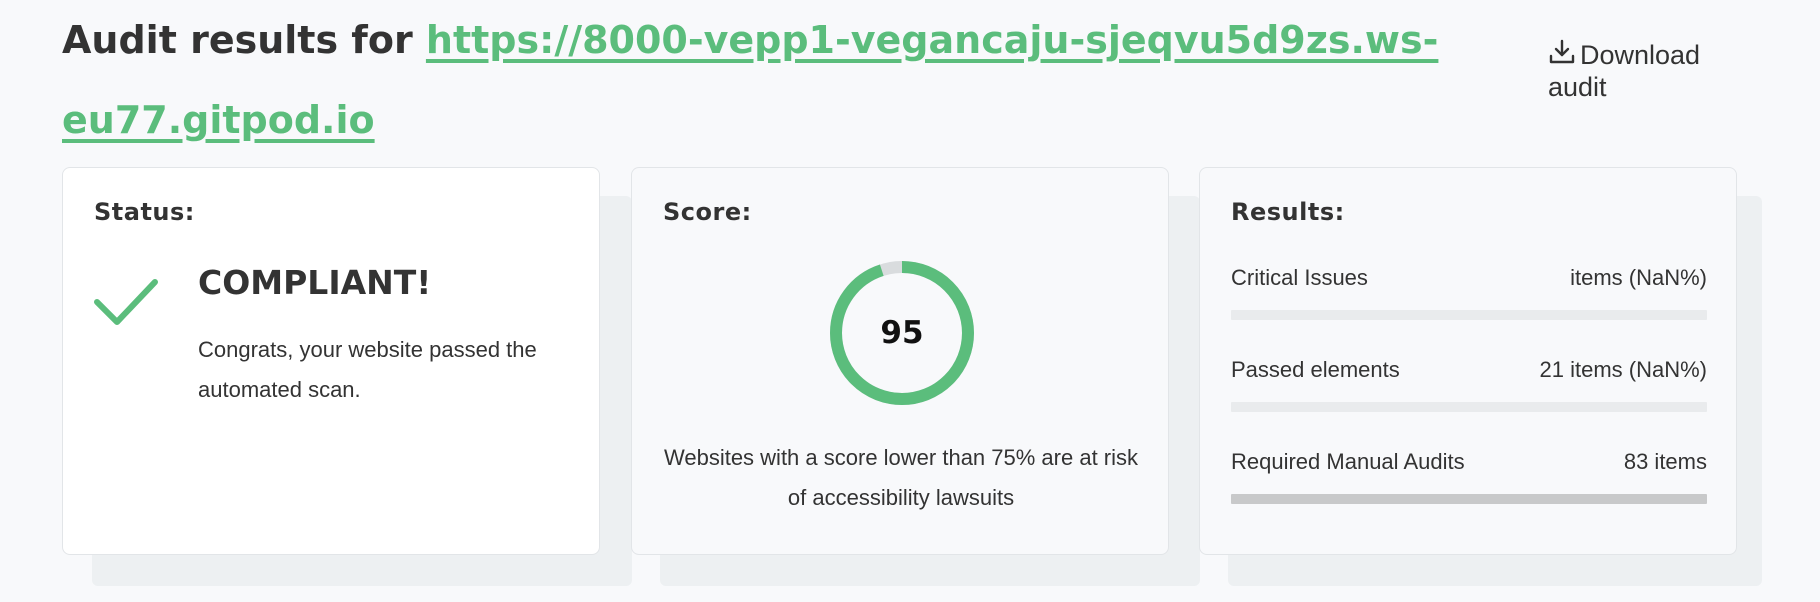 Image resolution: width=1820 pixels, height=602 pixels. What do you see at coordinates (244, 40) in the screenshot?
I see `title-prefix: Audit results for` at bounding box center [244, 40].